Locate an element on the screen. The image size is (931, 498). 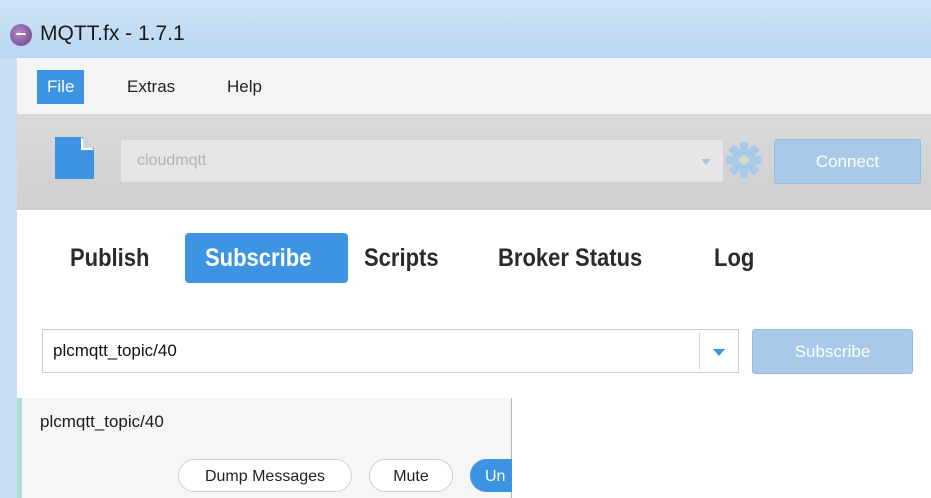
menu-file: File is located at coordinates (61, 87).